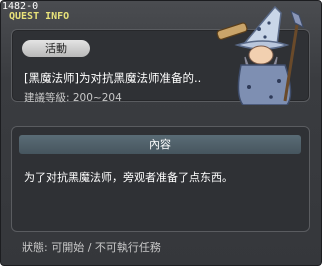 This screenshot has width=322, height=266. I want to click on content-description: 为了对抗黑魔法师，旁观者准备了点东西。, so click(128, 177).